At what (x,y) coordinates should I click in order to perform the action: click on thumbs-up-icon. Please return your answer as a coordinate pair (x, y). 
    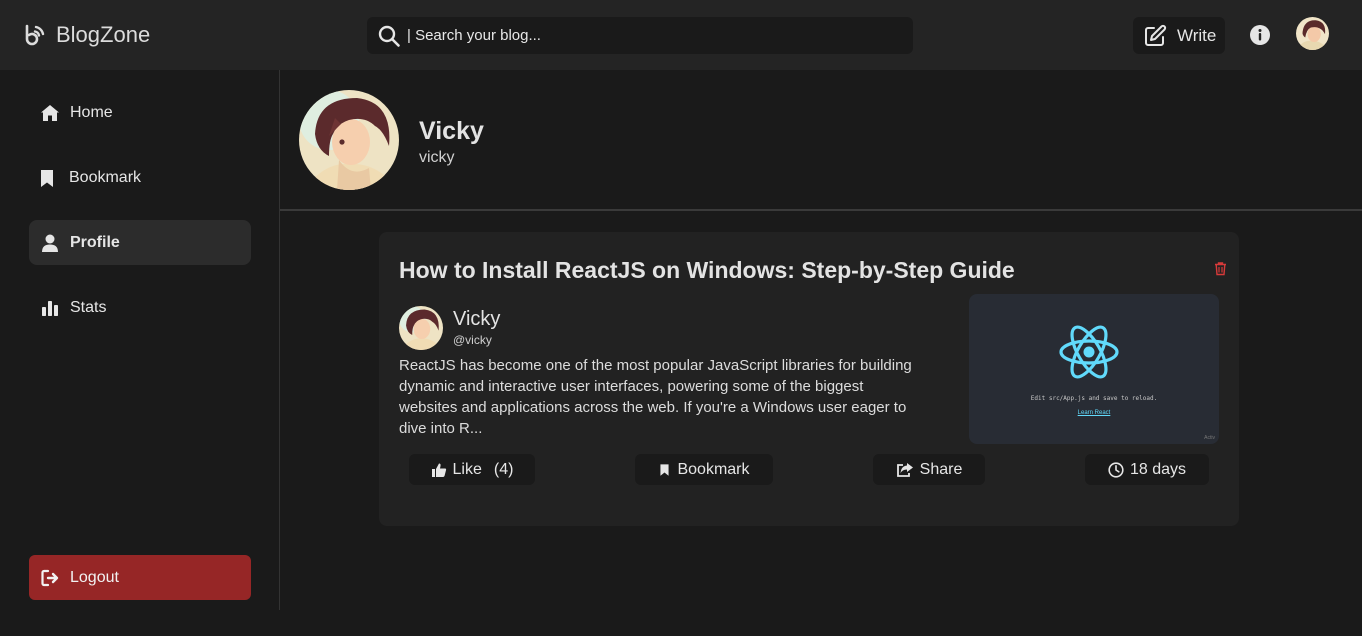
    Looking at the image, I should click on (438, 470).